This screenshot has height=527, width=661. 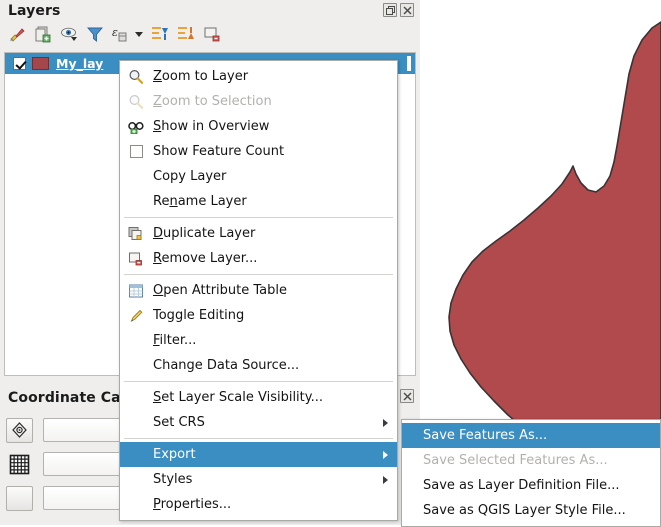 I want to click on duplicate-layer-icon, so click(x=136, y=234).